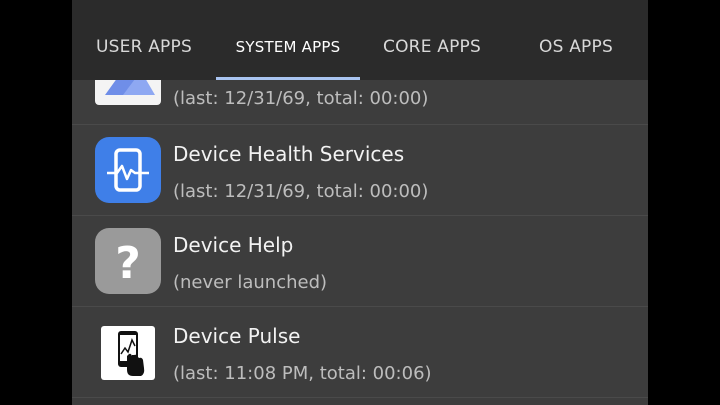  Describe the element at coordinates (432, 40) in the screenshot. I see `tab-core-apps: CORE APPS` at that location.